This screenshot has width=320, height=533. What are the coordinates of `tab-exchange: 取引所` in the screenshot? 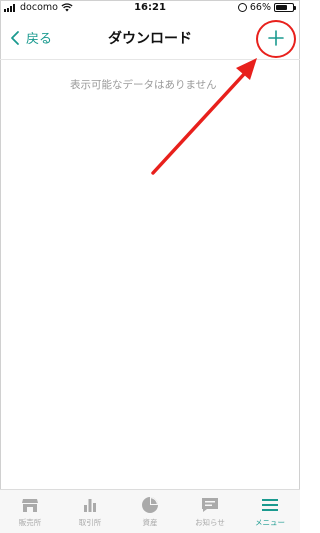 It's located at (90, 511).